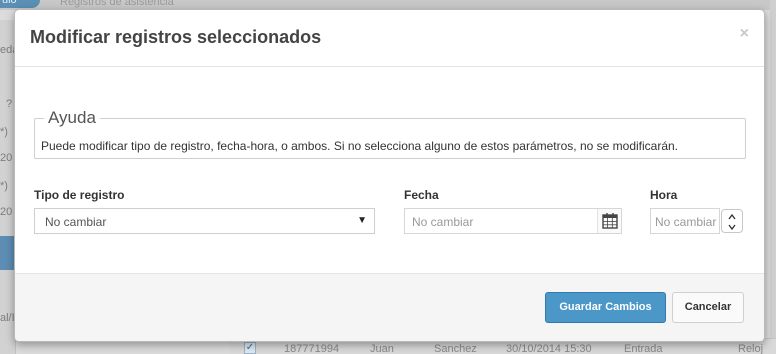 The image size is (776, 354). What do you see at coordinates (176, 37) in the screenshot?
I see `modal-title: Modificar registros seleccionados` at bounding box center [176, 37].